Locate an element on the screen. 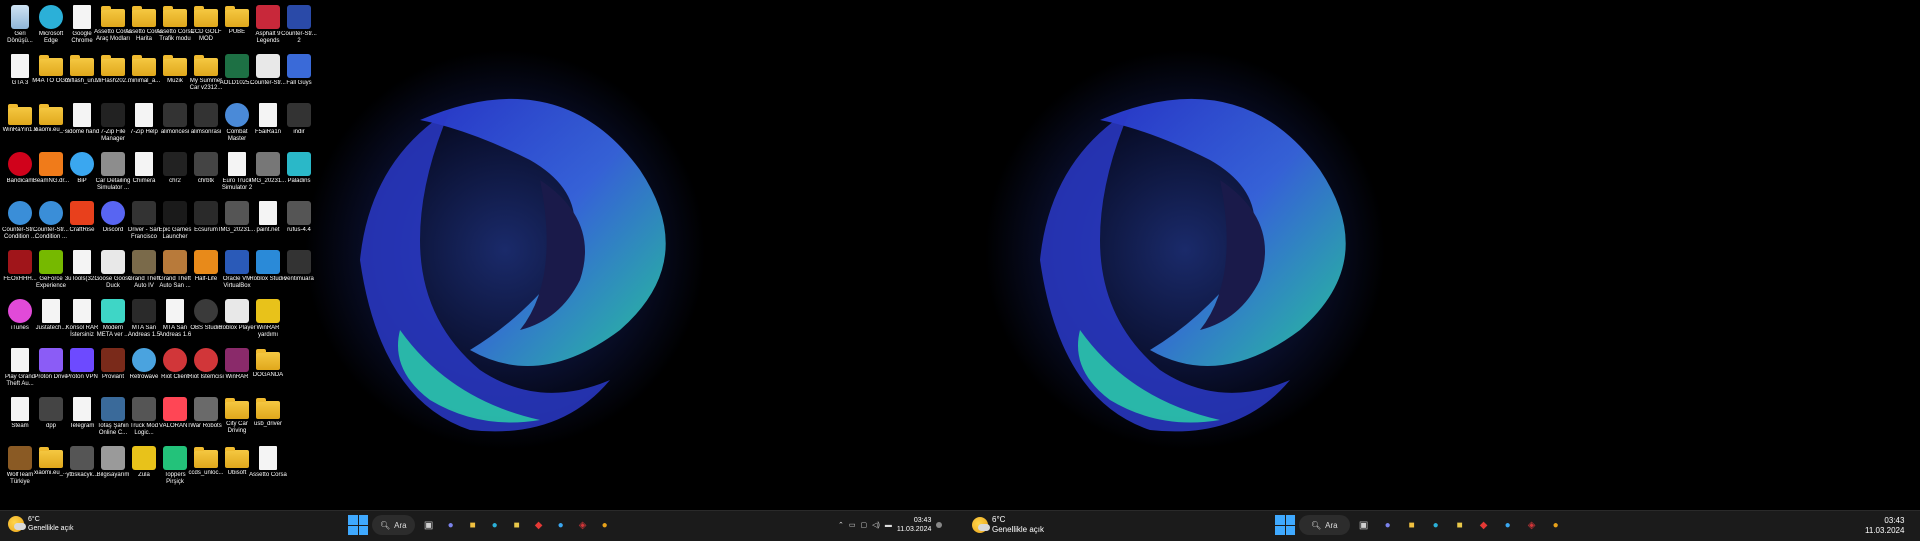  meta-icon is located at coordinates (113, 311).